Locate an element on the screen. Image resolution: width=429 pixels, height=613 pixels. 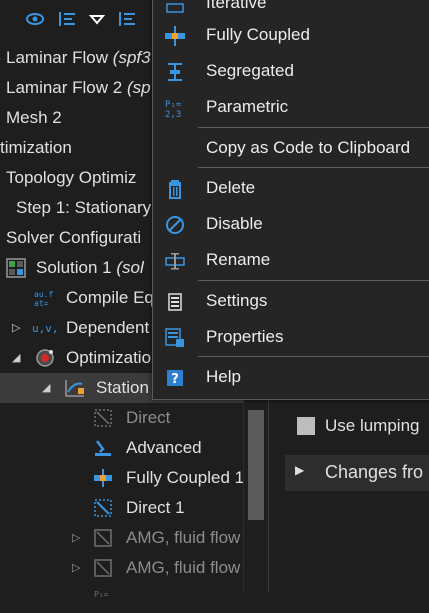
disable-icon is located at coordinates (175, 225).